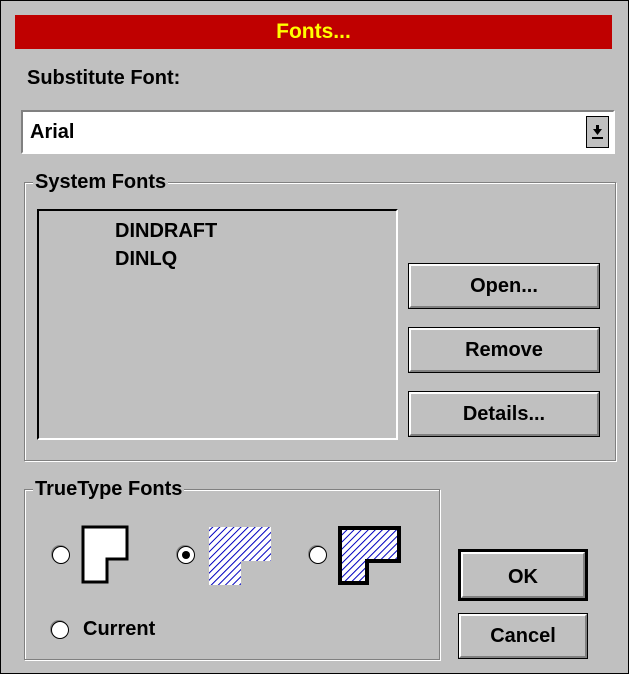 The image size is (629, 674). Describe the element at coordinates (60, 630) in the screenshot. I see `current-radio` at that location.